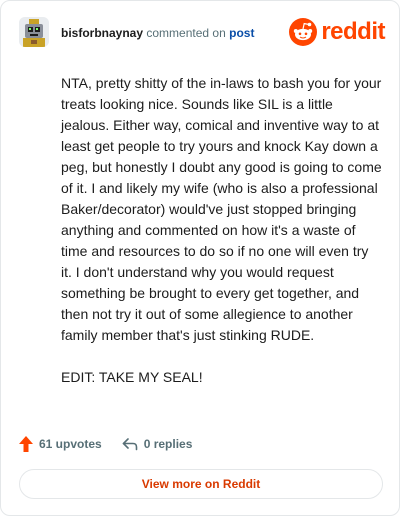 The width and height of the screenshot is (400, 516). I want to click on upvote-arrow-icon, so click(26, 444).